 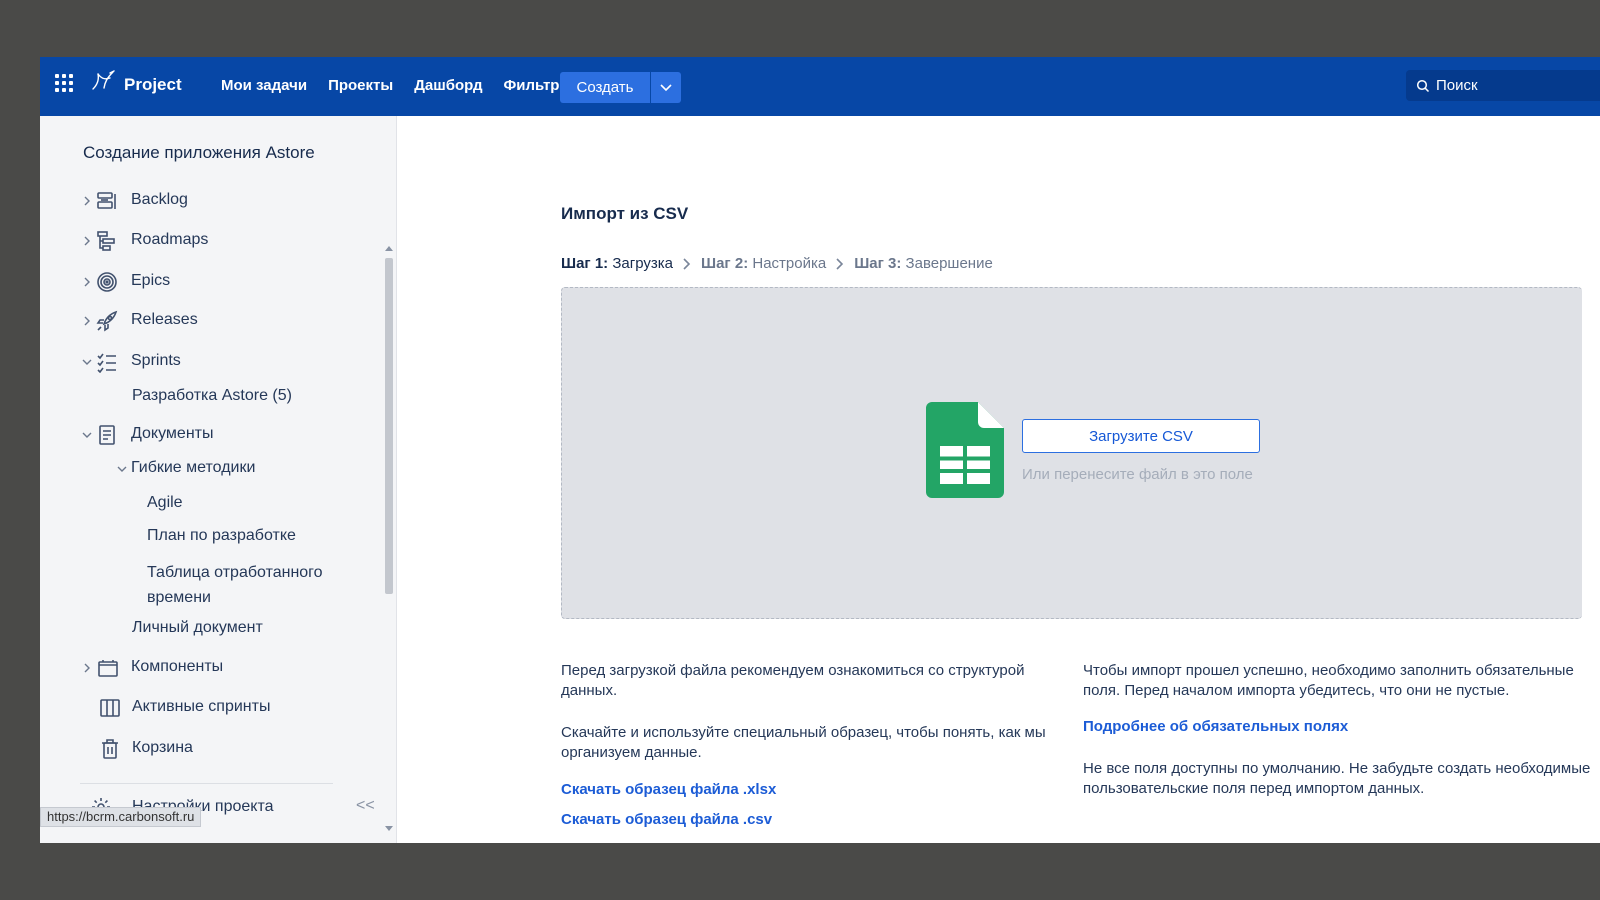 I want to click on main-nav: Мои задачи Проекты Дашборд Фильтры, so click(x=396, y=85).